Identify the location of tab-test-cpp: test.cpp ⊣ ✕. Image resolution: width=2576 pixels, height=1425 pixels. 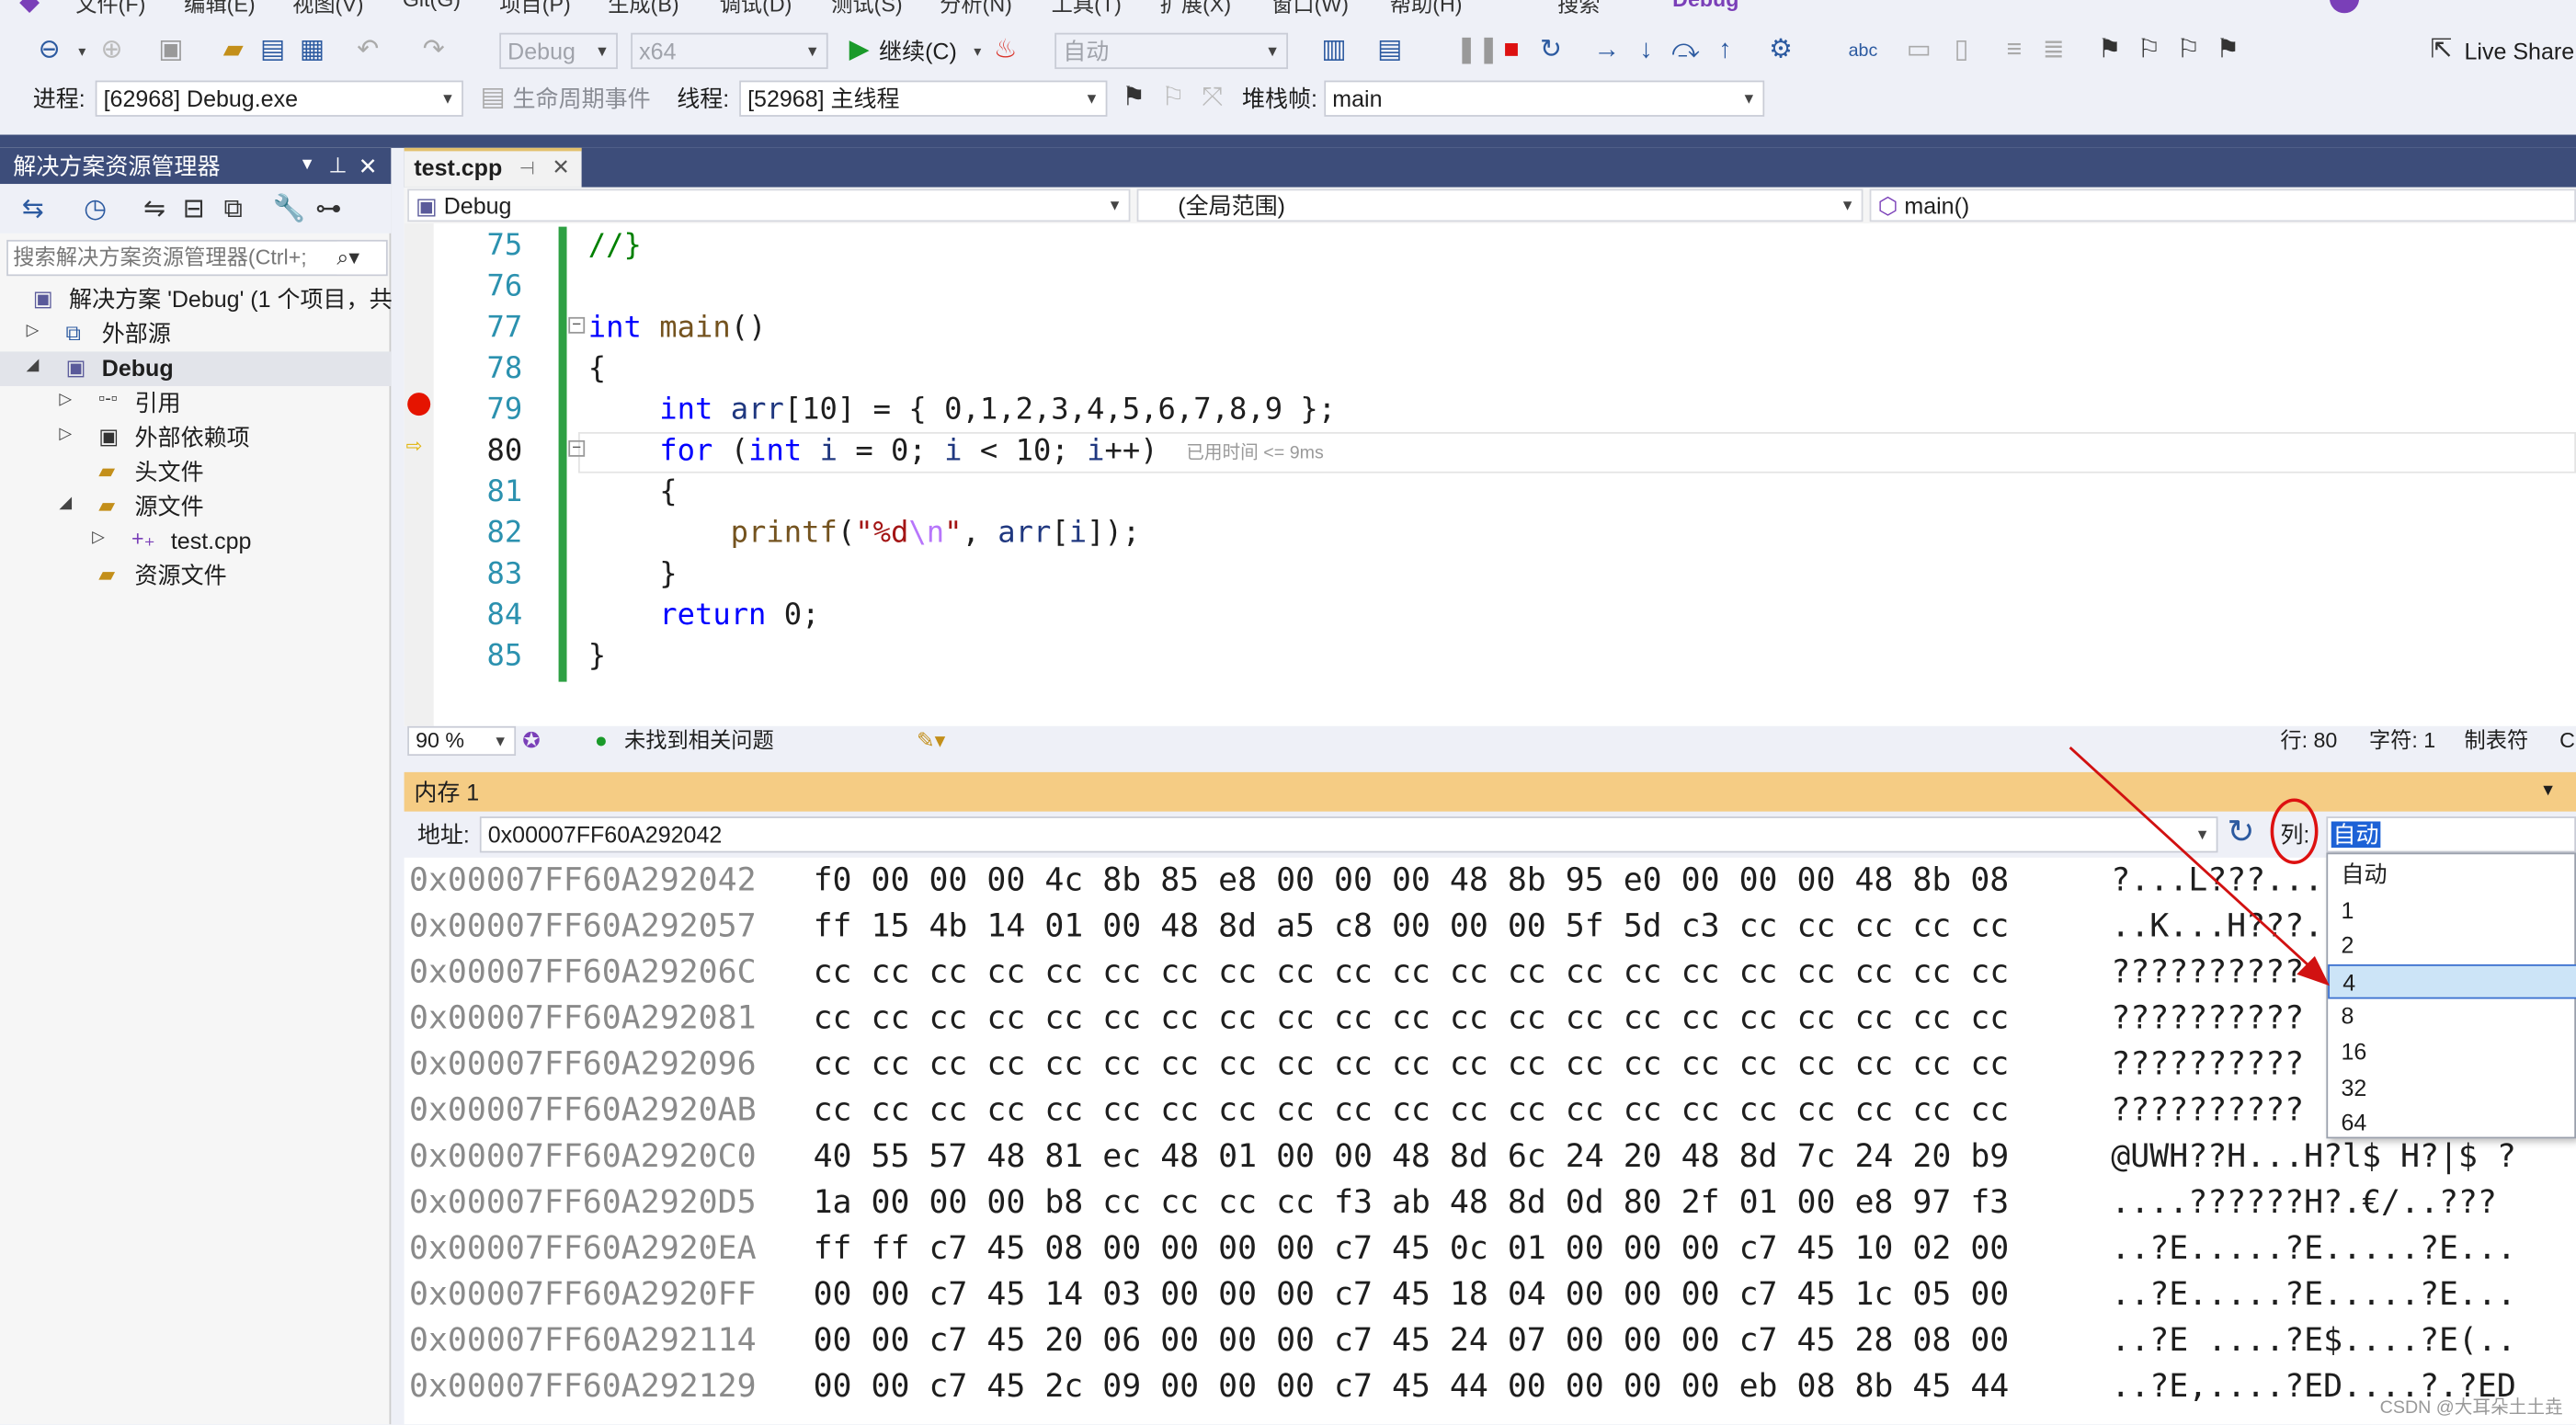
(493, 167).